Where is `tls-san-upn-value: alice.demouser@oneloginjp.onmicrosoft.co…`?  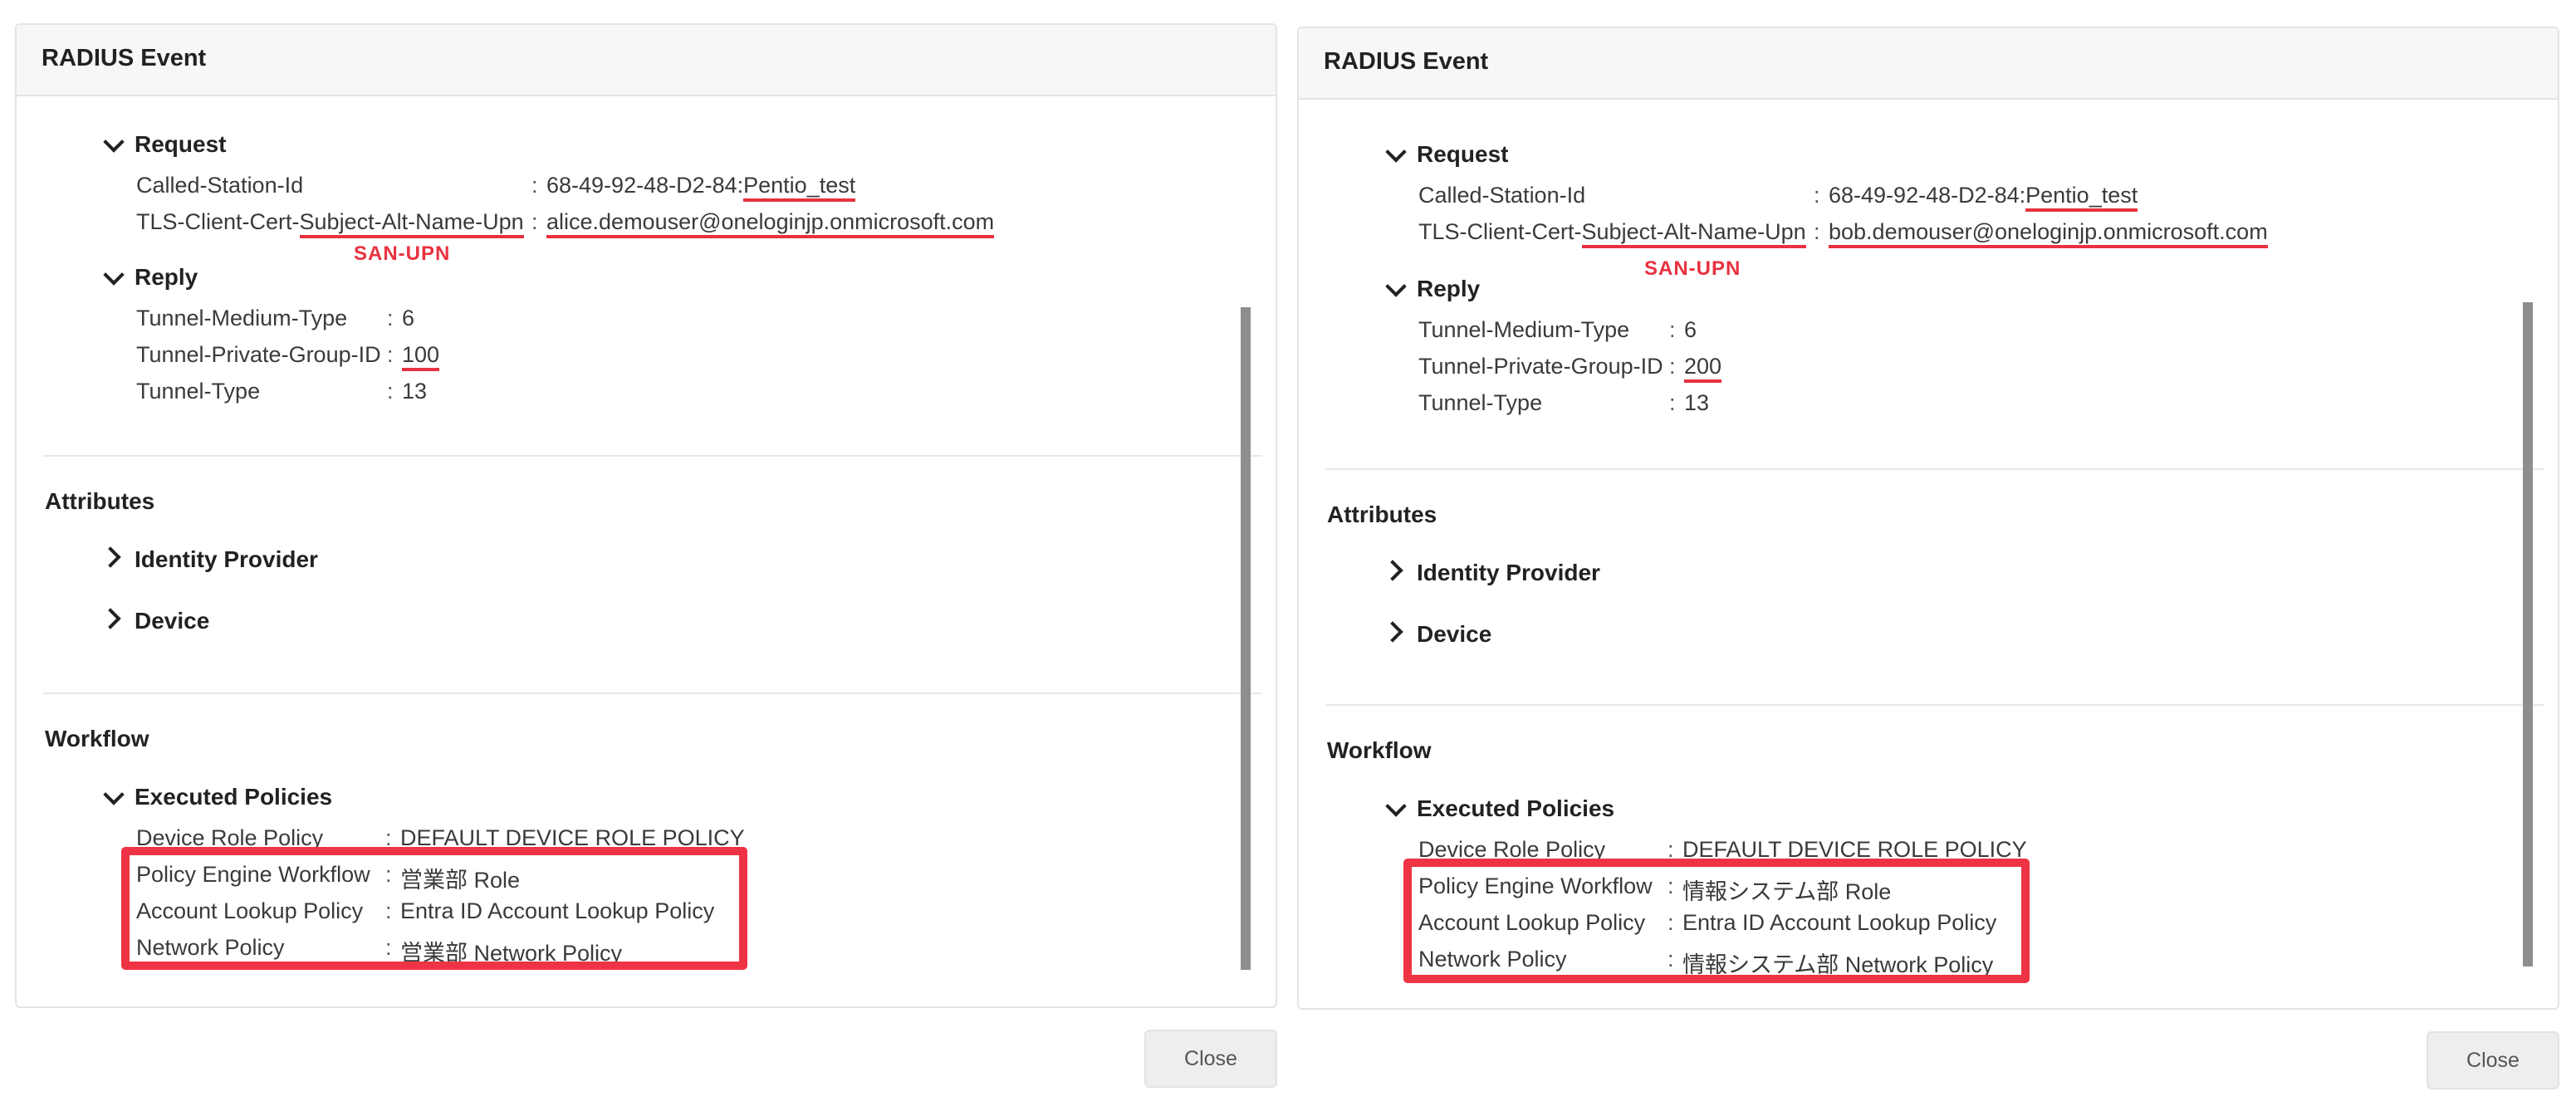 tls-san-upn-value: alice.demouser@oneloginjp.onmicrosoft.co… is located at coordinates (771, 223).